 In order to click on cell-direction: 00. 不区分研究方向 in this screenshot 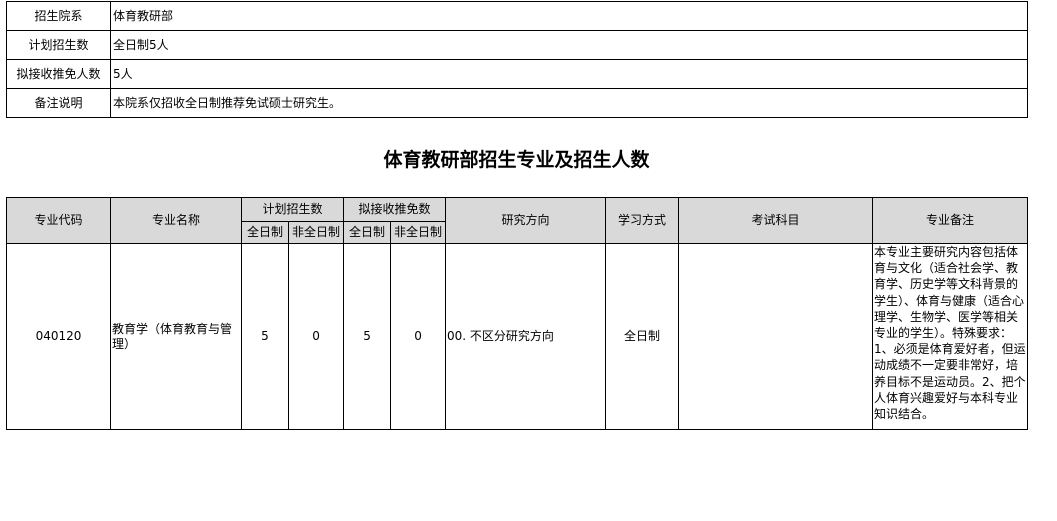, I will do `click(526, 336)`.